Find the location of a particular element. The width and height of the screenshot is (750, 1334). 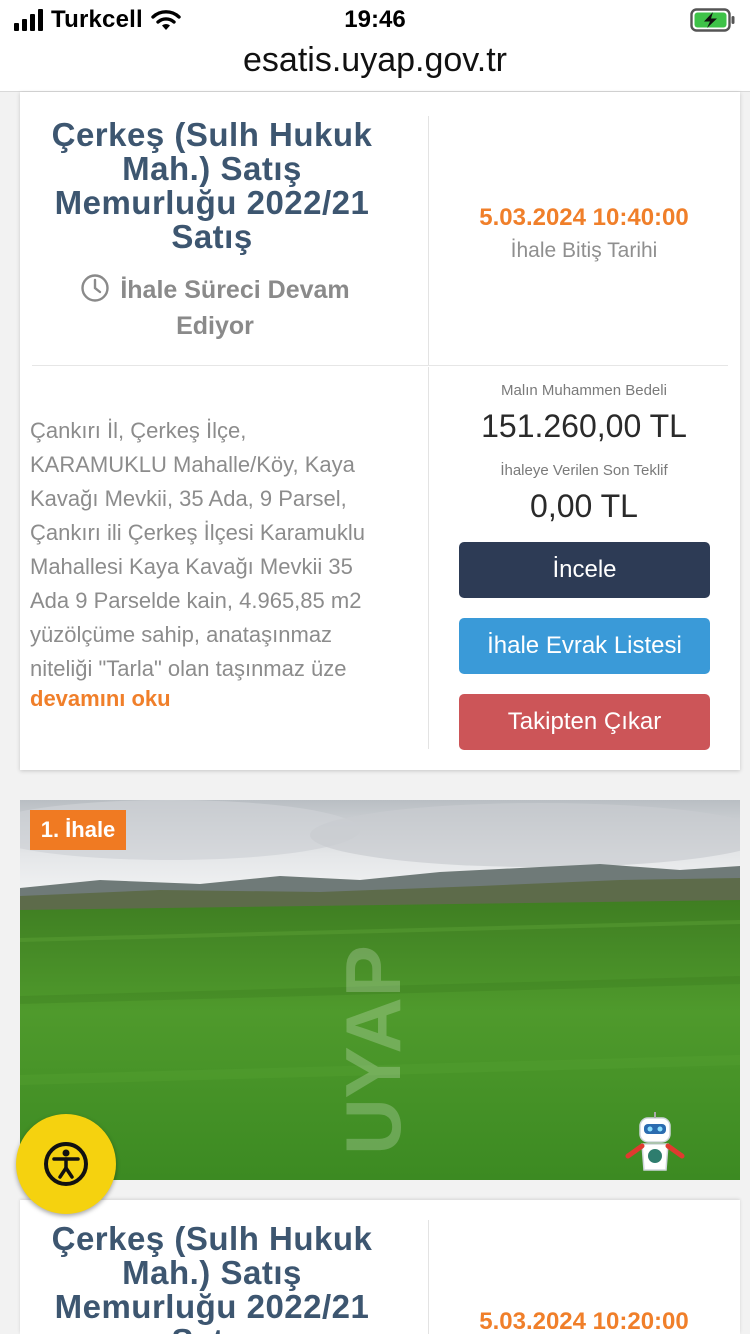

end-date: 5.03.2024 10:40:00 is located at coordinates (584, 217).